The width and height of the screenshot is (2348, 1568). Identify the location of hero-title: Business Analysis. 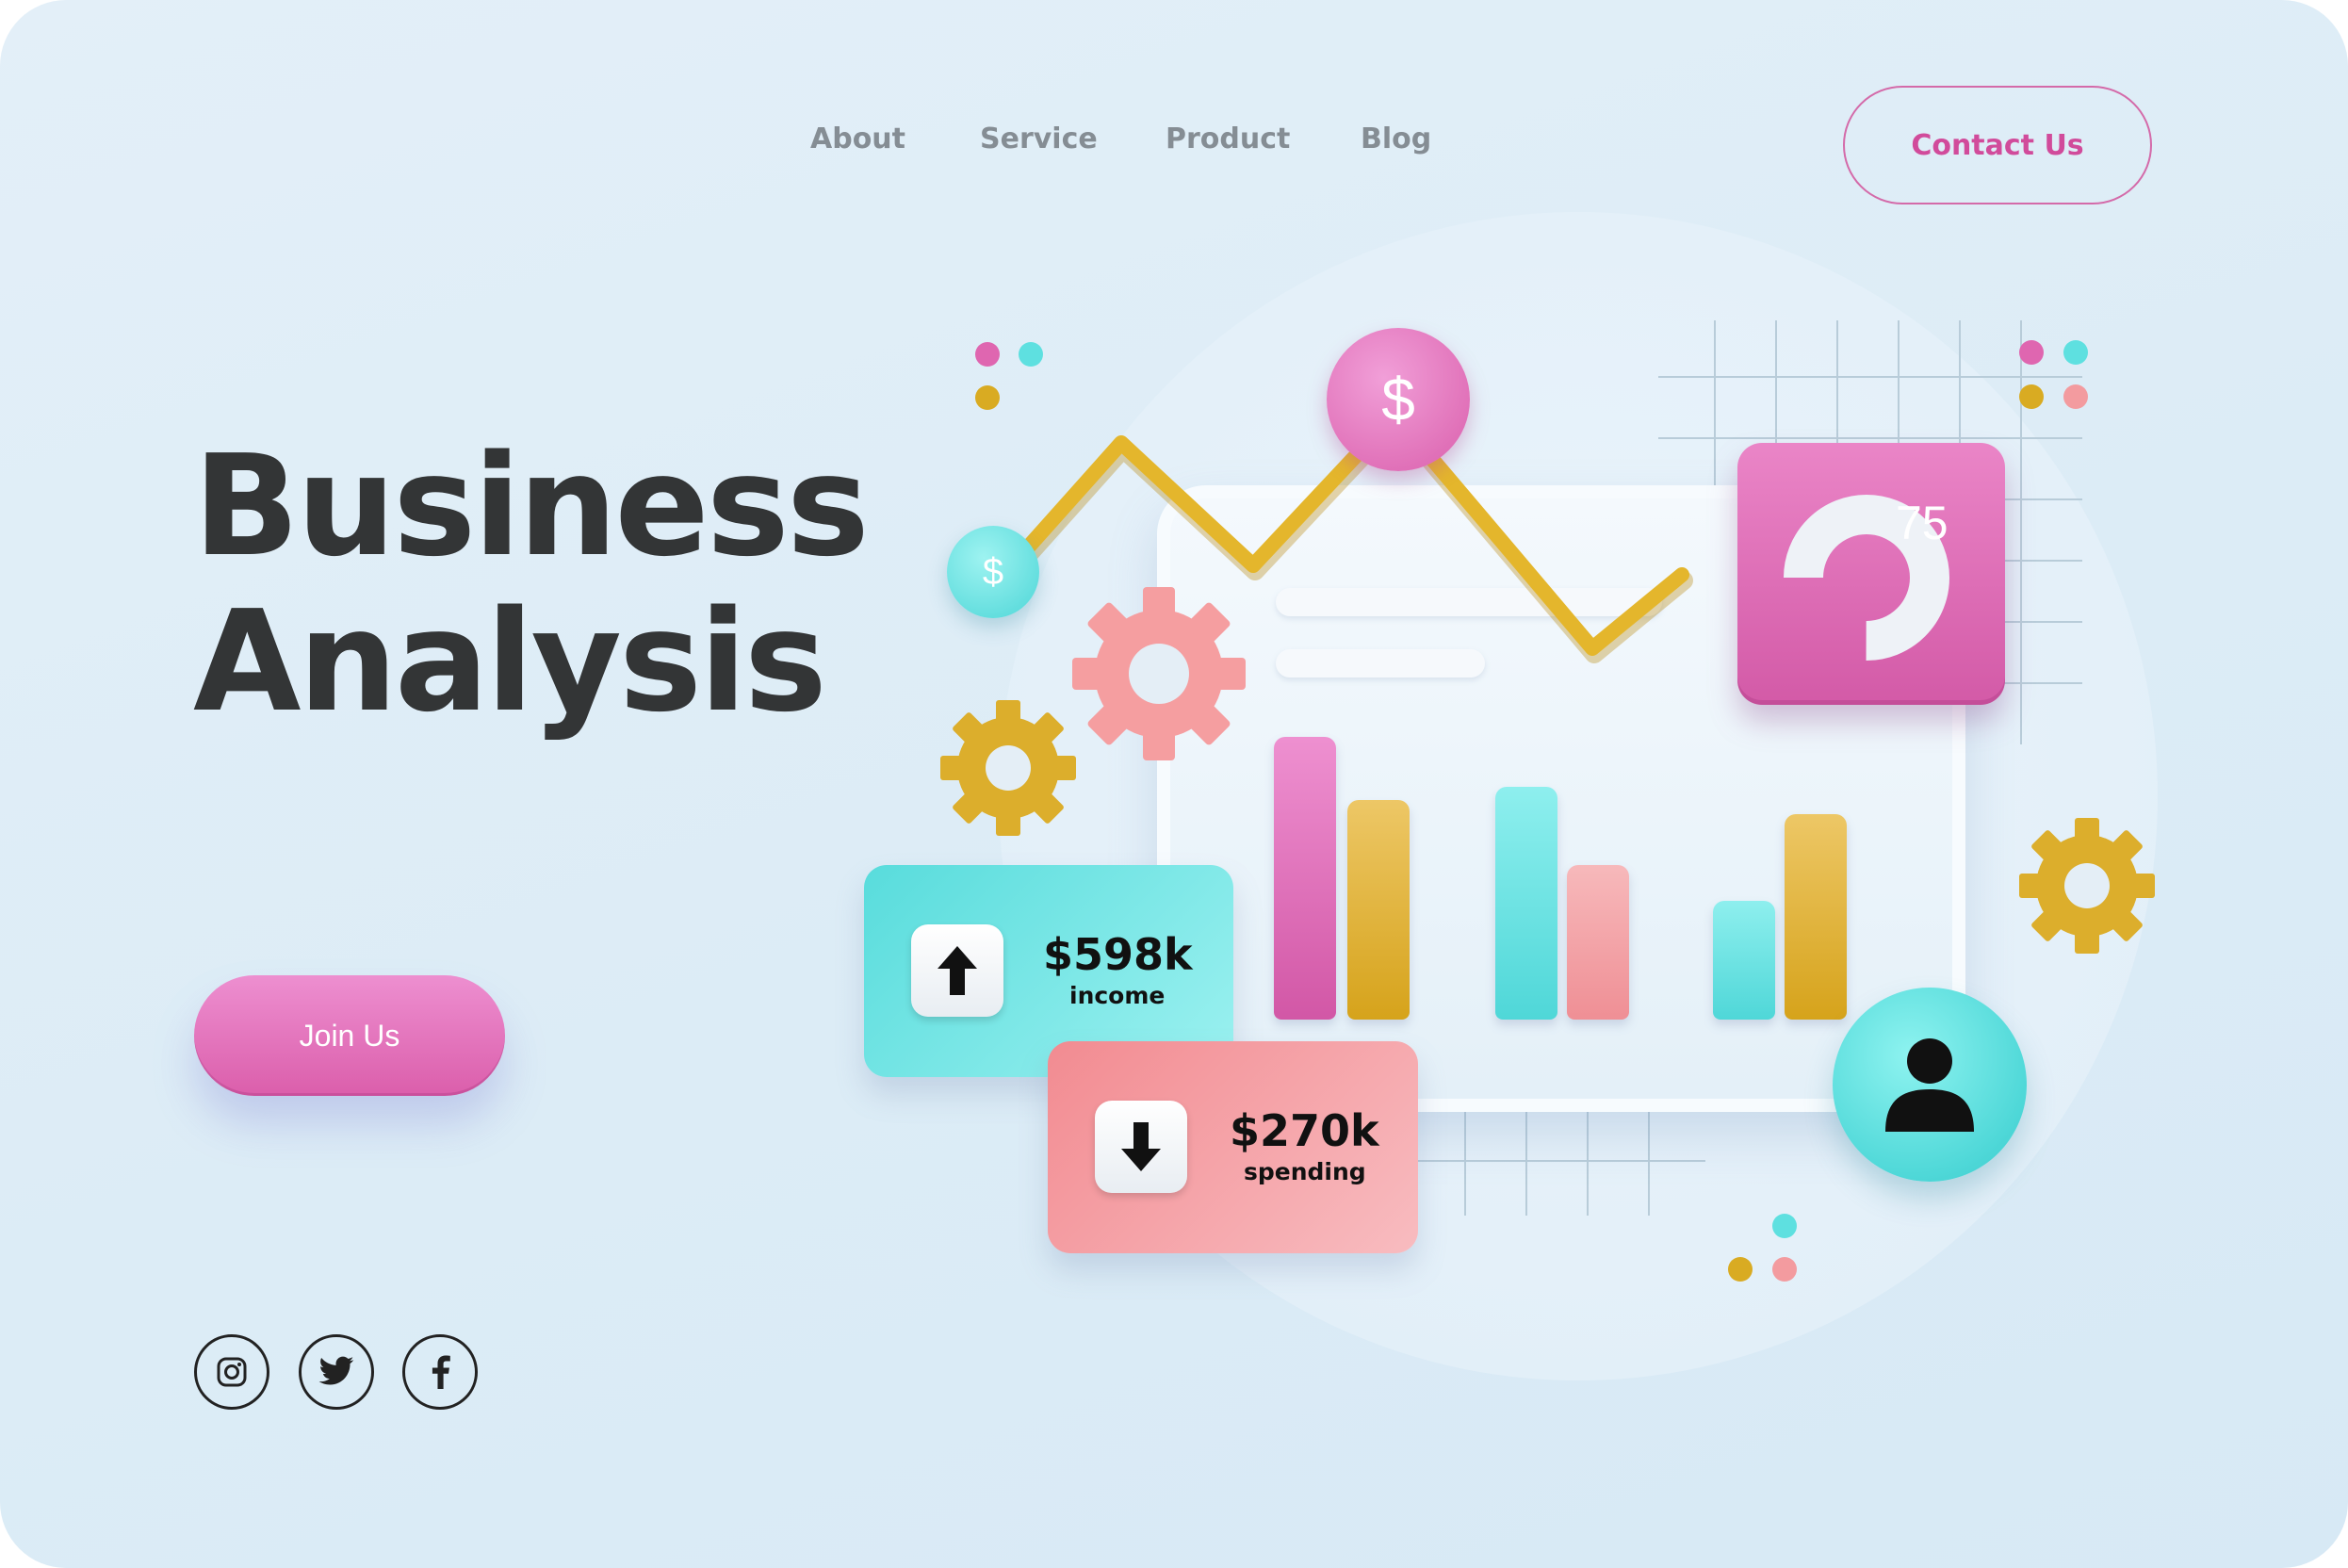
(532, 584).